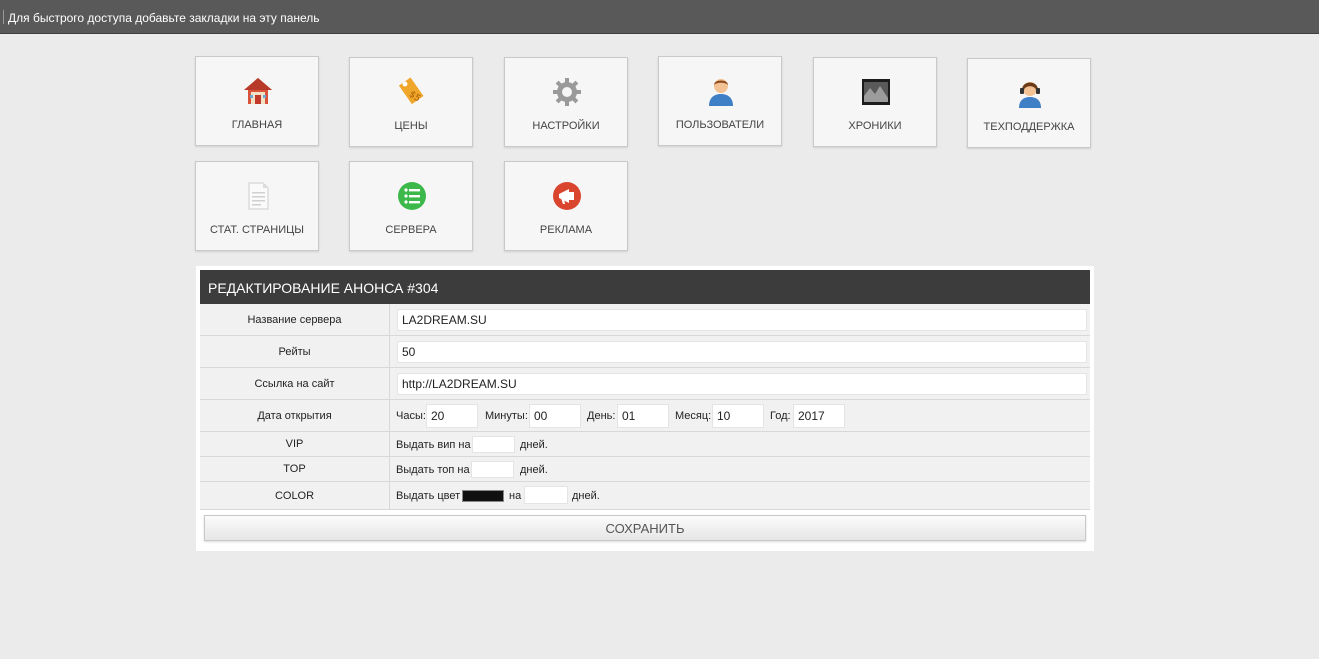 The image size is (1319, 659). What do you see at coordinates (492, 469) in the screenshot?
I see `top-days-input` at bounding box center [492, 469].